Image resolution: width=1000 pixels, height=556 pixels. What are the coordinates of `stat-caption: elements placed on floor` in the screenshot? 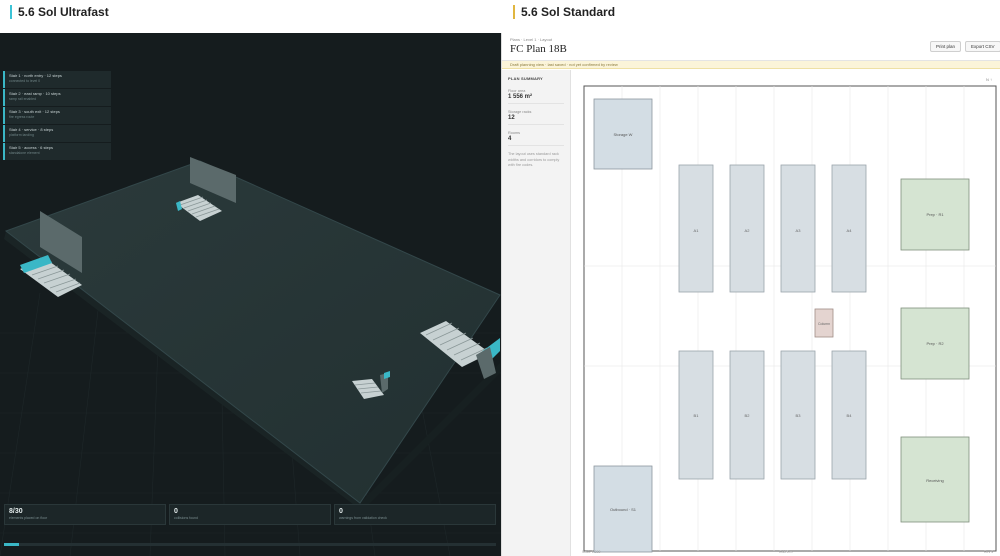 It's located at (28, 518).